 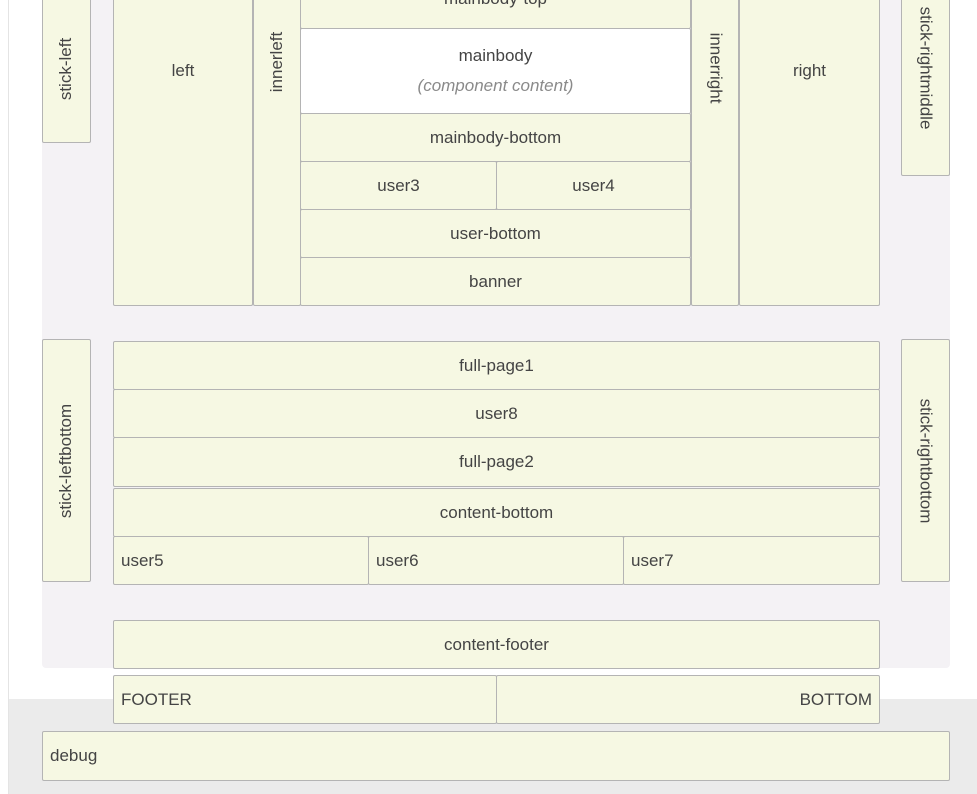 What do you see at coordinates (277, 153) in the screenshot?
I see `innerleft-block: innerleft` at bounding box center [277, 153].